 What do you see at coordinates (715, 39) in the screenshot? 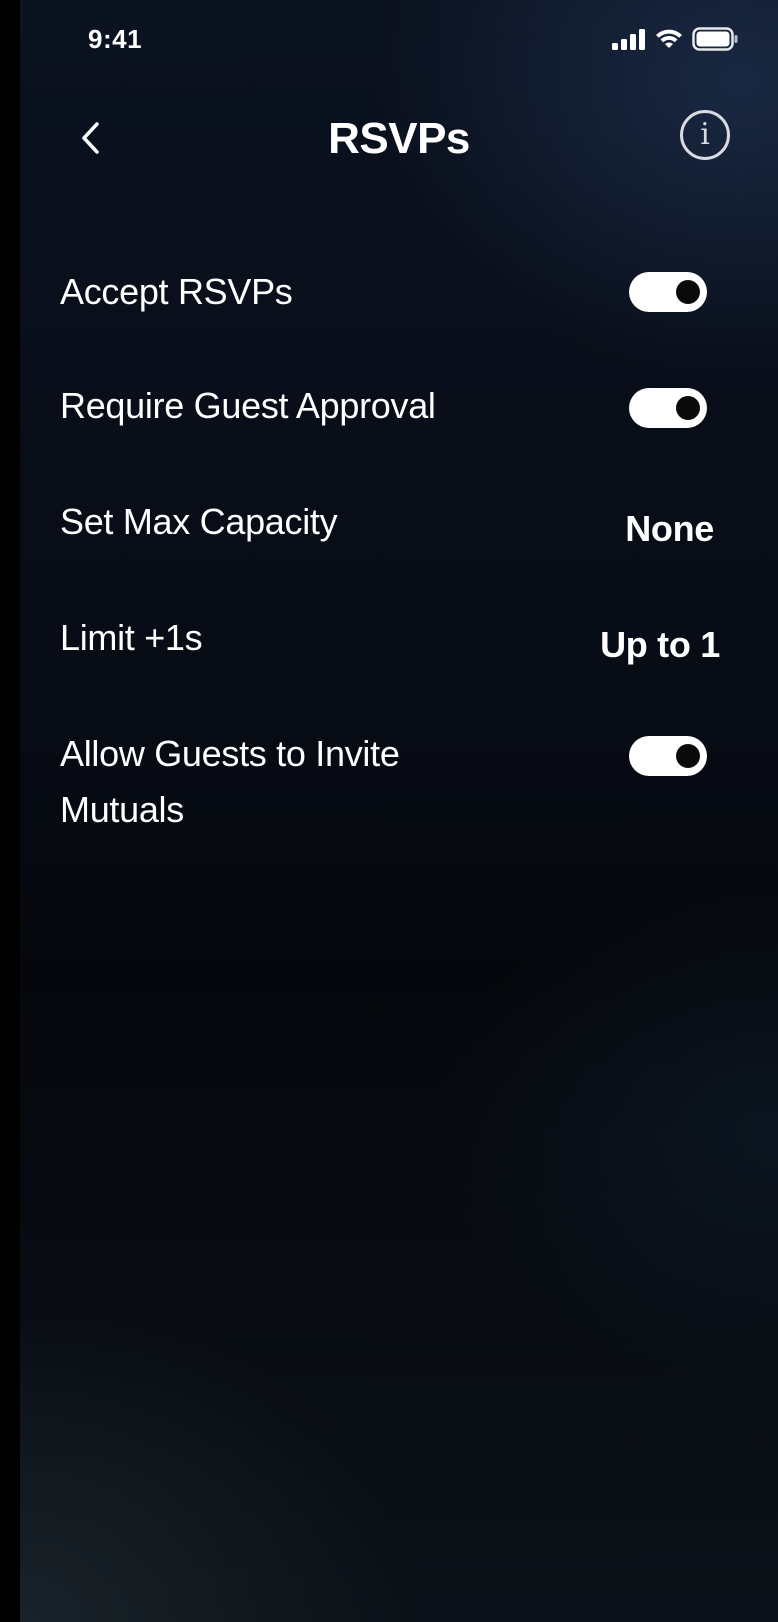
I see `battery-icon` at bounding box center [715, 39].